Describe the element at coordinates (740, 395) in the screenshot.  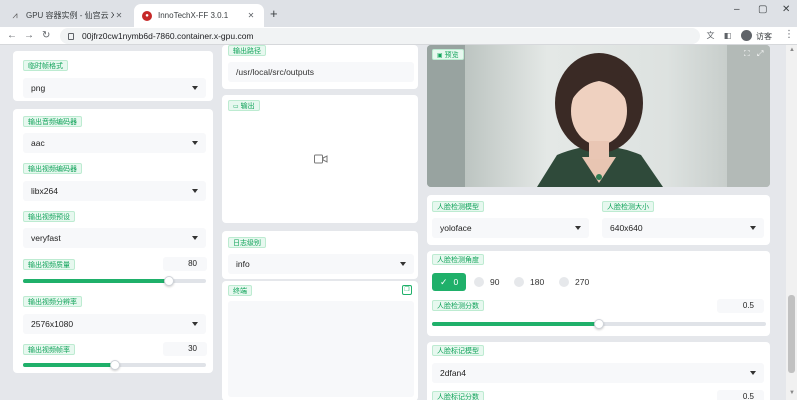
I see `face-landmarker-score-input: 0.5` at that location.